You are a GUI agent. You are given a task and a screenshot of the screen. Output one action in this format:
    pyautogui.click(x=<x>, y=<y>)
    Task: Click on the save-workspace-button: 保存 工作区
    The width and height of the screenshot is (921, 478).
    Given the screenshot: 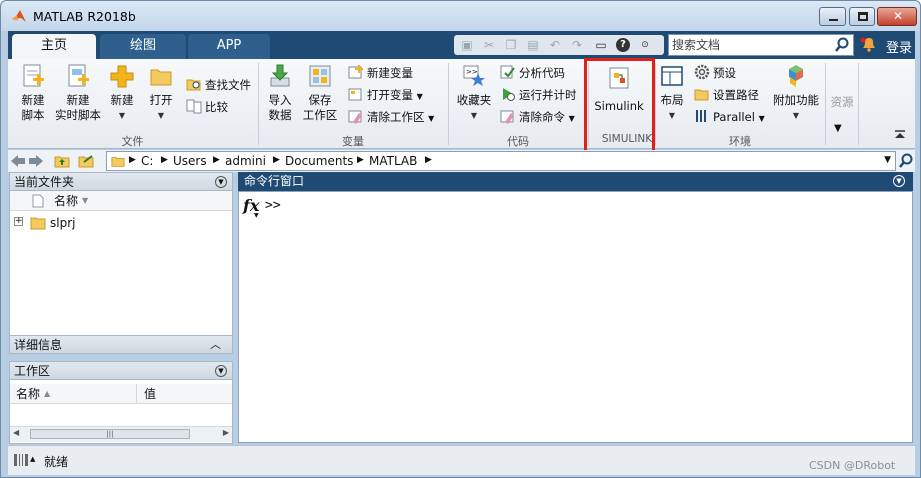 What is the action you would take?
    pyautogui.click(x=320, y=93)
    